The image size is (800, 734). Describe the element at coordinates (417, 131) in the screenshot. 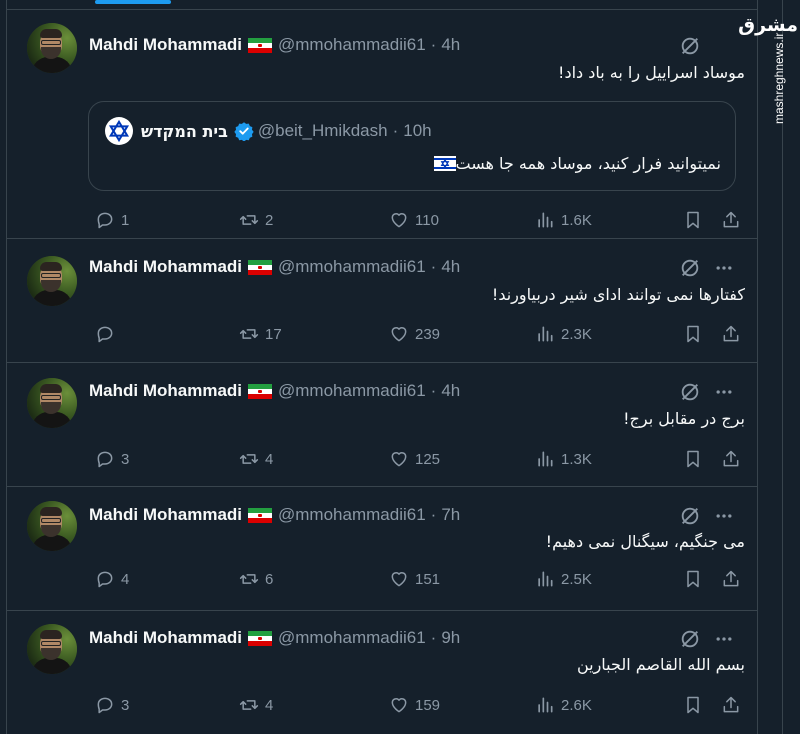

I see `quote-time: 10h` at that location.